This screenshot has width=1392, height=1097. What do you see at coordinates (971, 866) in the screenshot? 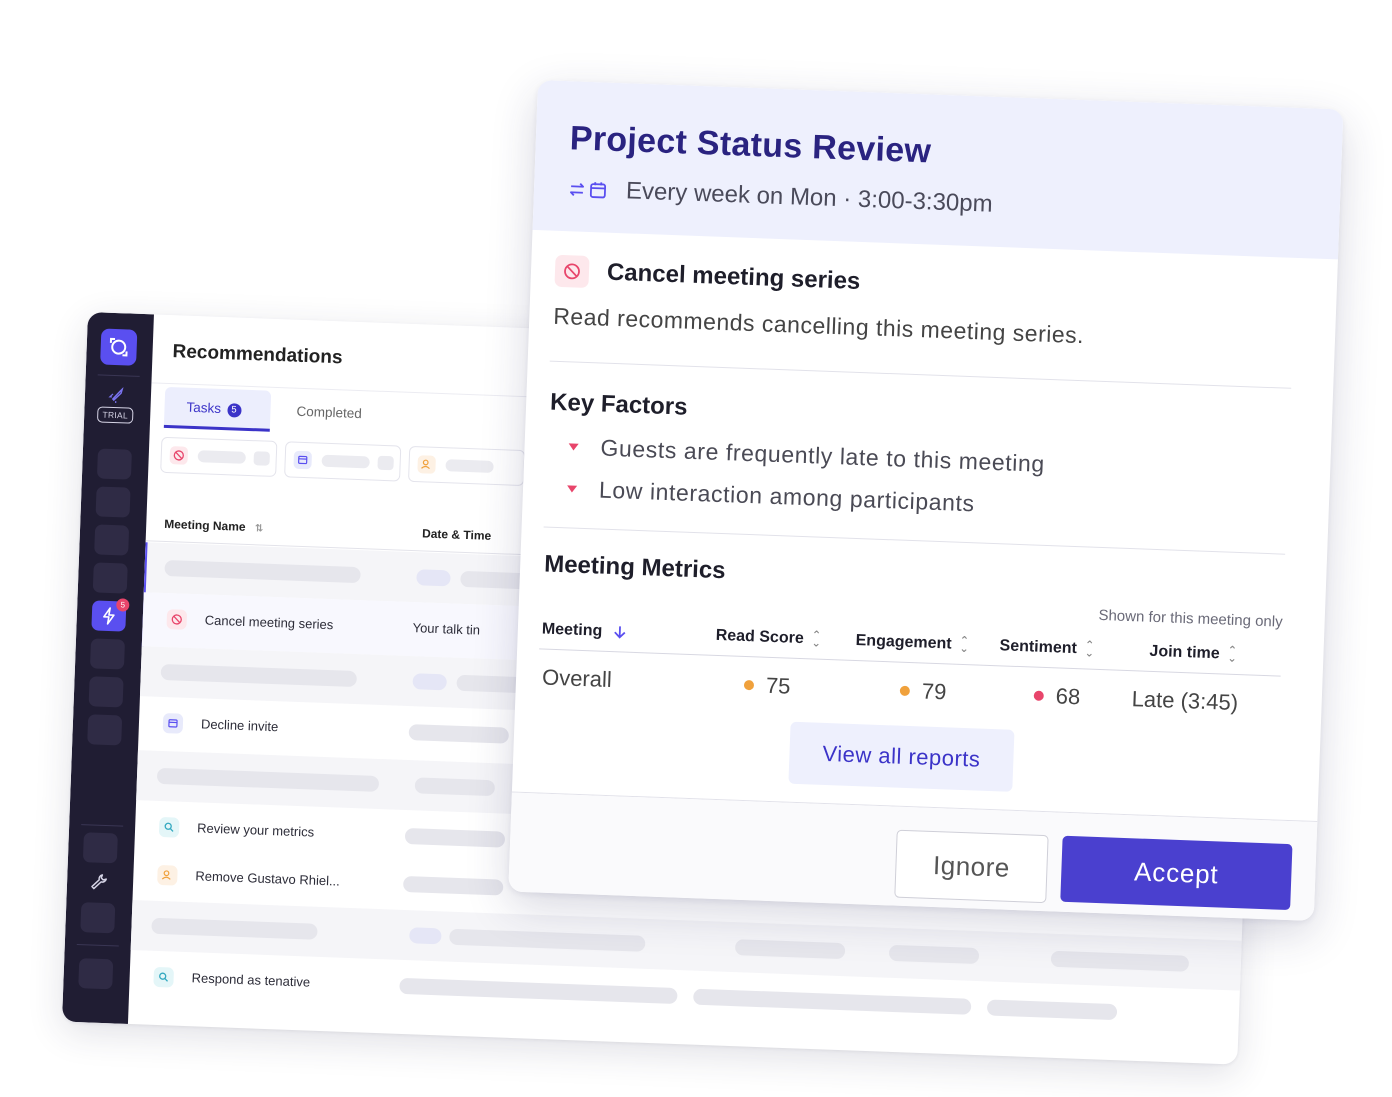
I see `ignore-button: Ignore` at bounding box center [971, 866].